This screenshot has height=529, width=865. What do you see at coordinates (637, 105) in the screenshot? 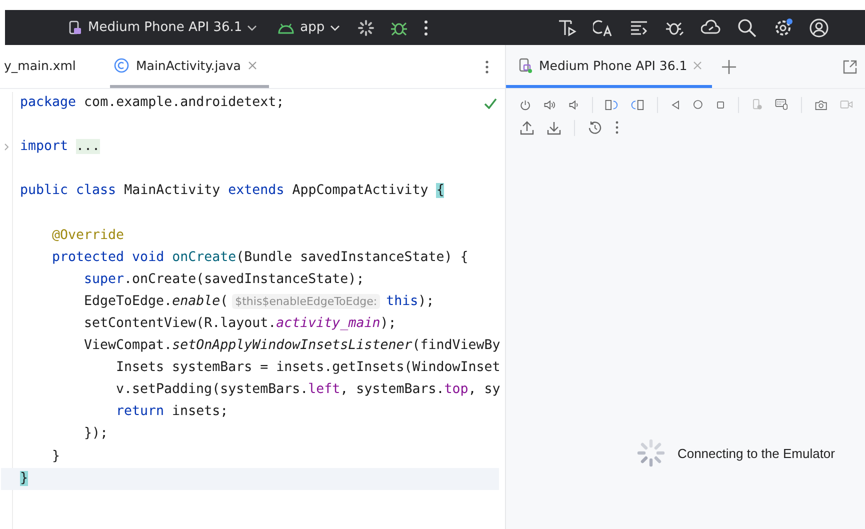
I see `rotate-right-icon` at bounding box center [637, 105].